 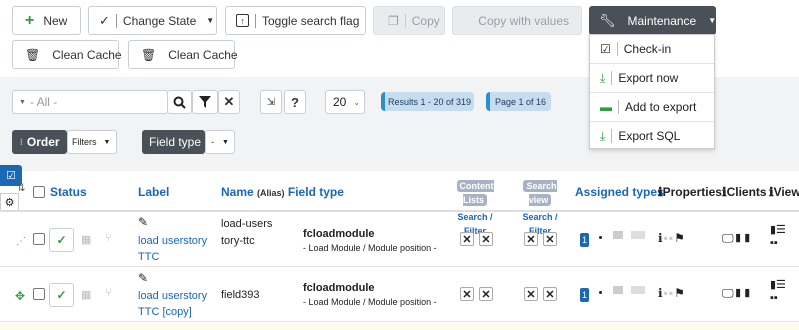 I want to click on grid-icon: ▦, so click(x=86, y=240).